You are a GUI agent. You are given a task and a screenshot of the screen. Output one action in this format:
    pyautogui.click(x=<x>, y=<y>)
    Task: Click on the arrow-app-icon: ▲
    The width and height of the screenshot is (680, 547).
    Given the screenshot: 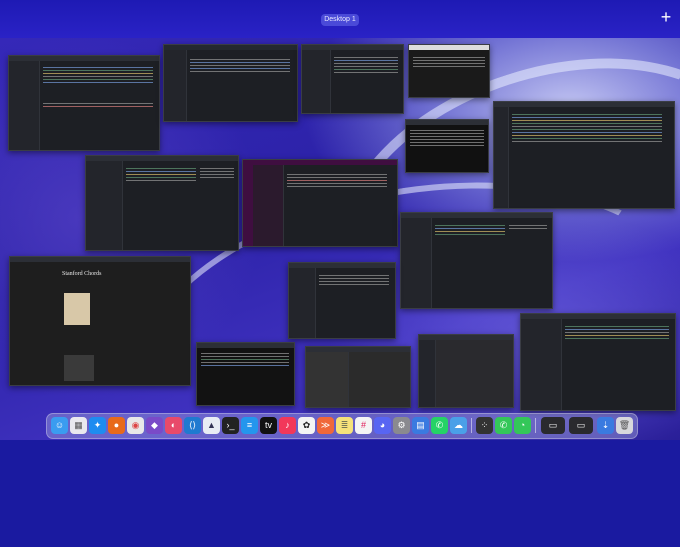 What is the action you would take?
    pyautogui.click(x=211, y=425)
    